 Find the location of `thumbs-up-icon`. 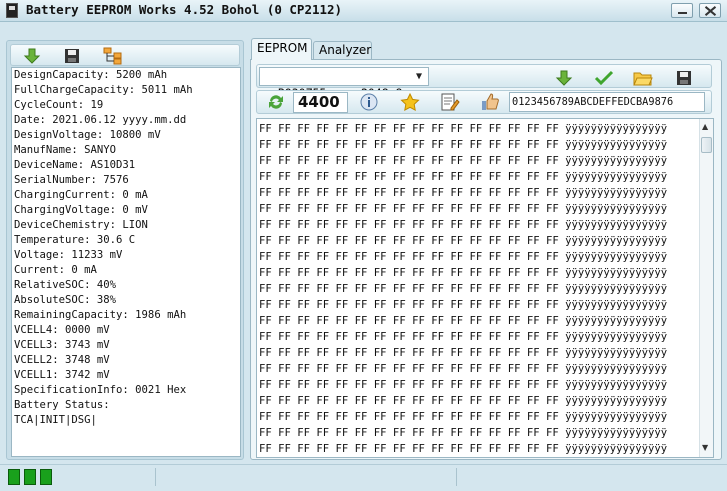

thumbs-up-icon is located at coordinates (489, 102).